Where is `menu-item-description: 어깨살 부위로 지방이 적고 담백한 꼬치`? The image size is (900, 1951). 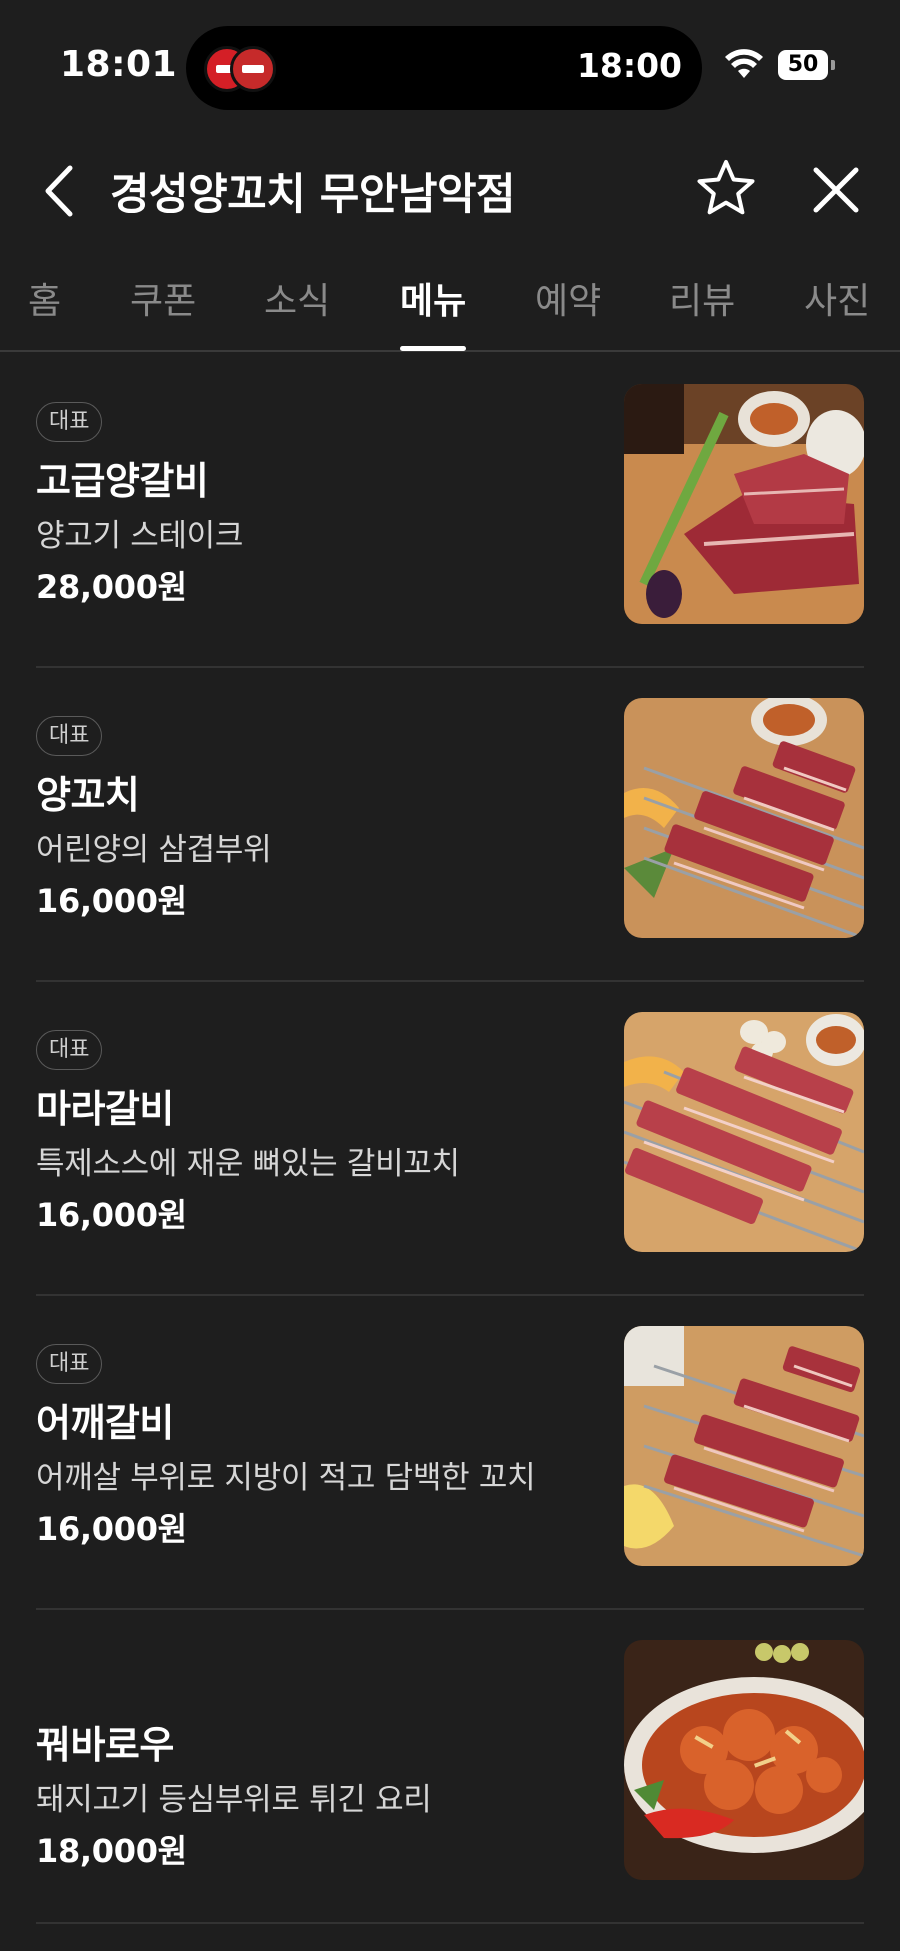 menu-item-description: 어깨살 부위로 지방이 적고 담백한 꼬치 is located at coordinates (286, 1478).